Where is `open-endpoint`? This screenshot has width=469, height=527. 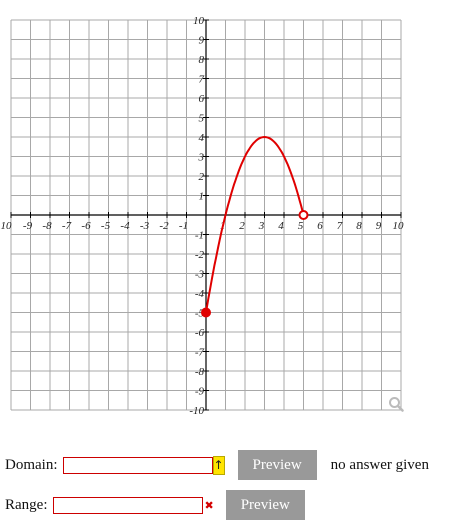 open-endpoint is located at coordinates (303, 215).